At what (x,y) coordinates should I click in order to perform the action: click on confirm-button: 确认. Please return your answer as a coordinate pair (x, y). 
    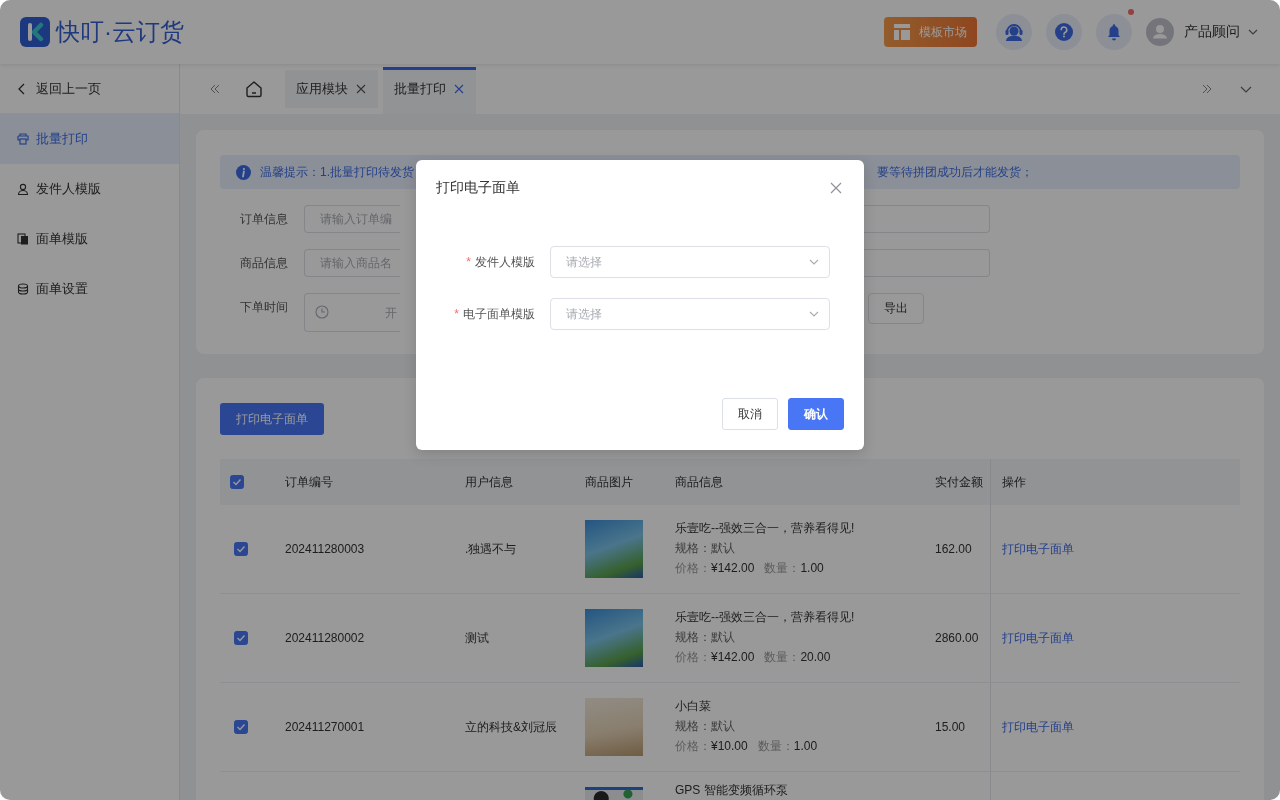
    Looking at the image, I should click on (816, 414).